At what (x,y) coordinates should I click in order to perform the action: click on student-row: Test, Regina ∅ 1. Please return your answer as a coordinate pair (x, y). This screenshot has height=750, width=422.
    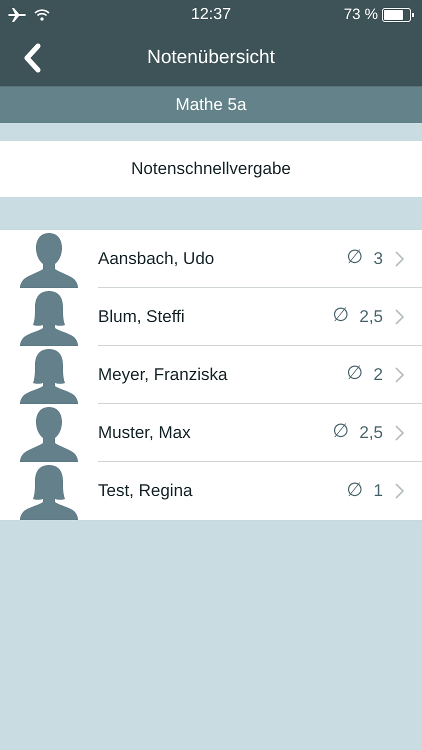
    Looking at the image, I should click on (211, 491).